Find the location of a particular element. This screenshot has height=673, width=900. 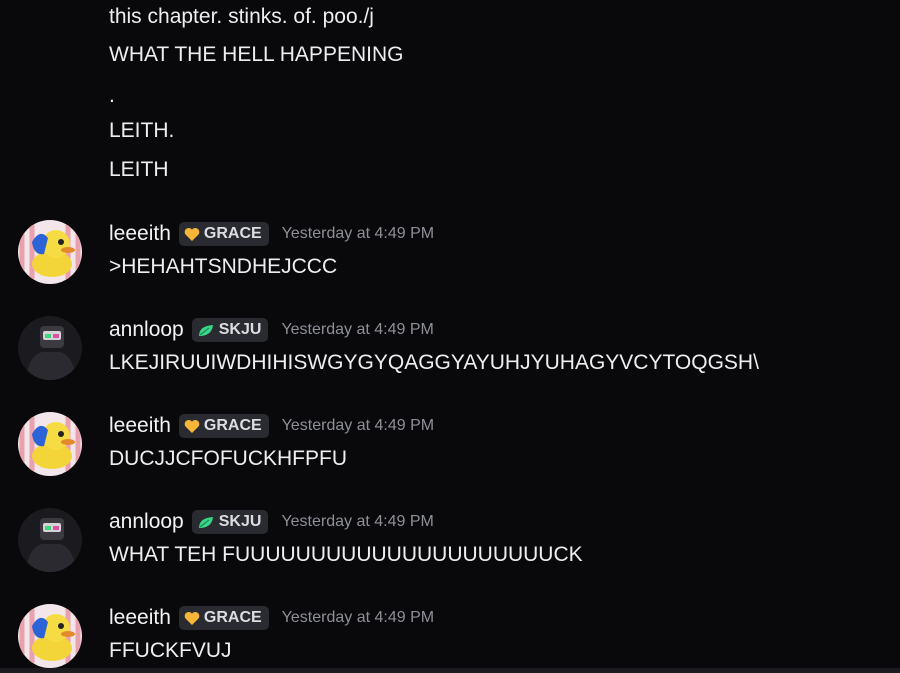

message-text: . is located at coordinates (112, 95).